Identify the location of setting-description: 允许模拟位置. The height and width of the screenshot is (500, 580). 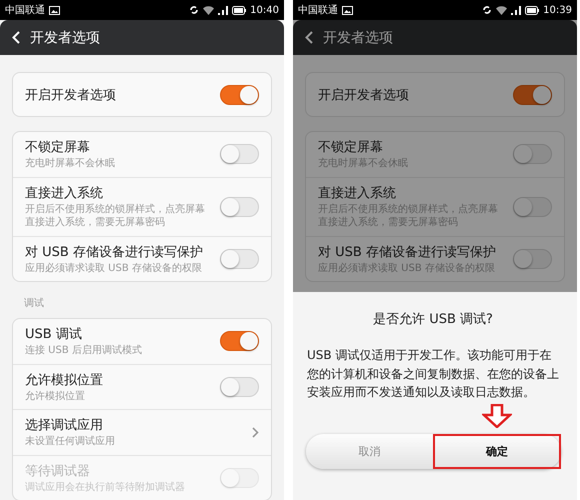
(55, 396).